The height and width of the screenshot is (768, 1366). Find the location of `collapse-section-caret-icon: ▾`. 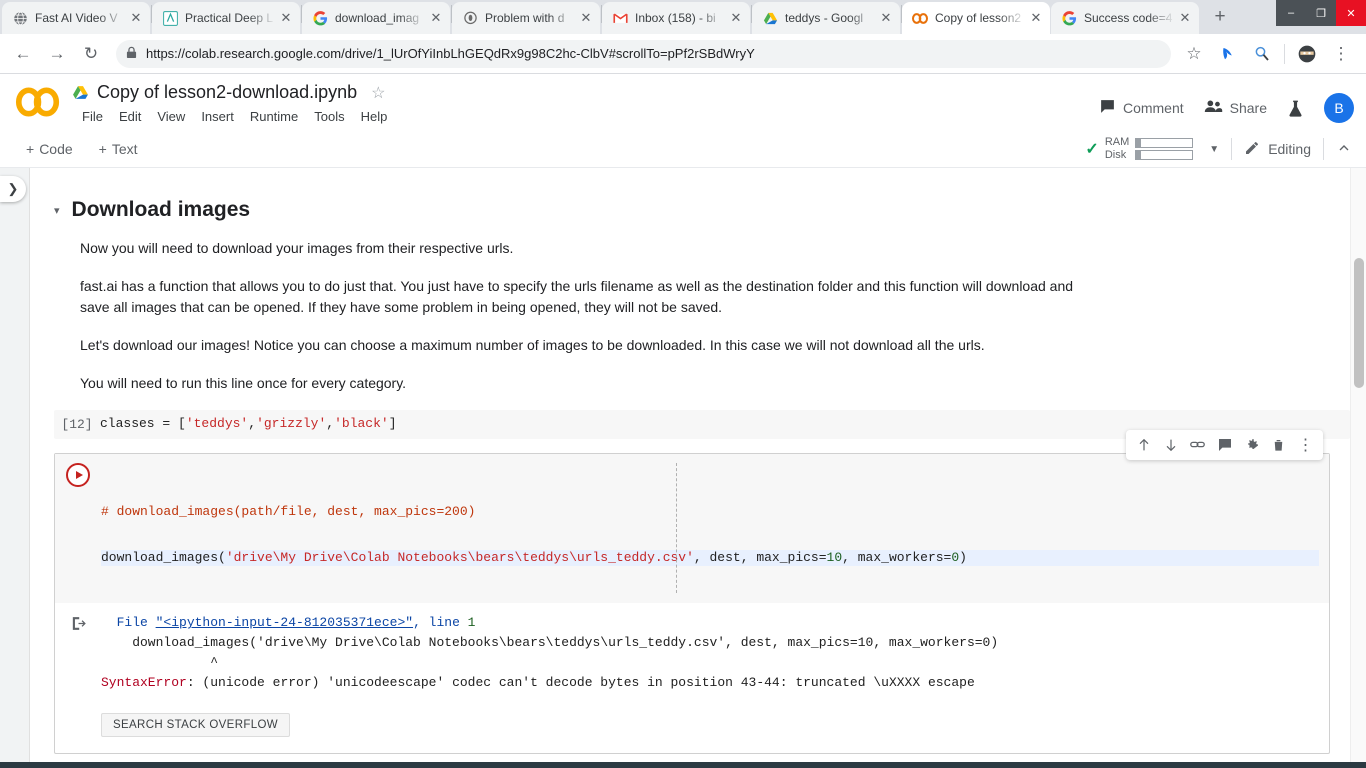

collapse-section-caret-icon: ▾ is located at coordinates (57, 210).